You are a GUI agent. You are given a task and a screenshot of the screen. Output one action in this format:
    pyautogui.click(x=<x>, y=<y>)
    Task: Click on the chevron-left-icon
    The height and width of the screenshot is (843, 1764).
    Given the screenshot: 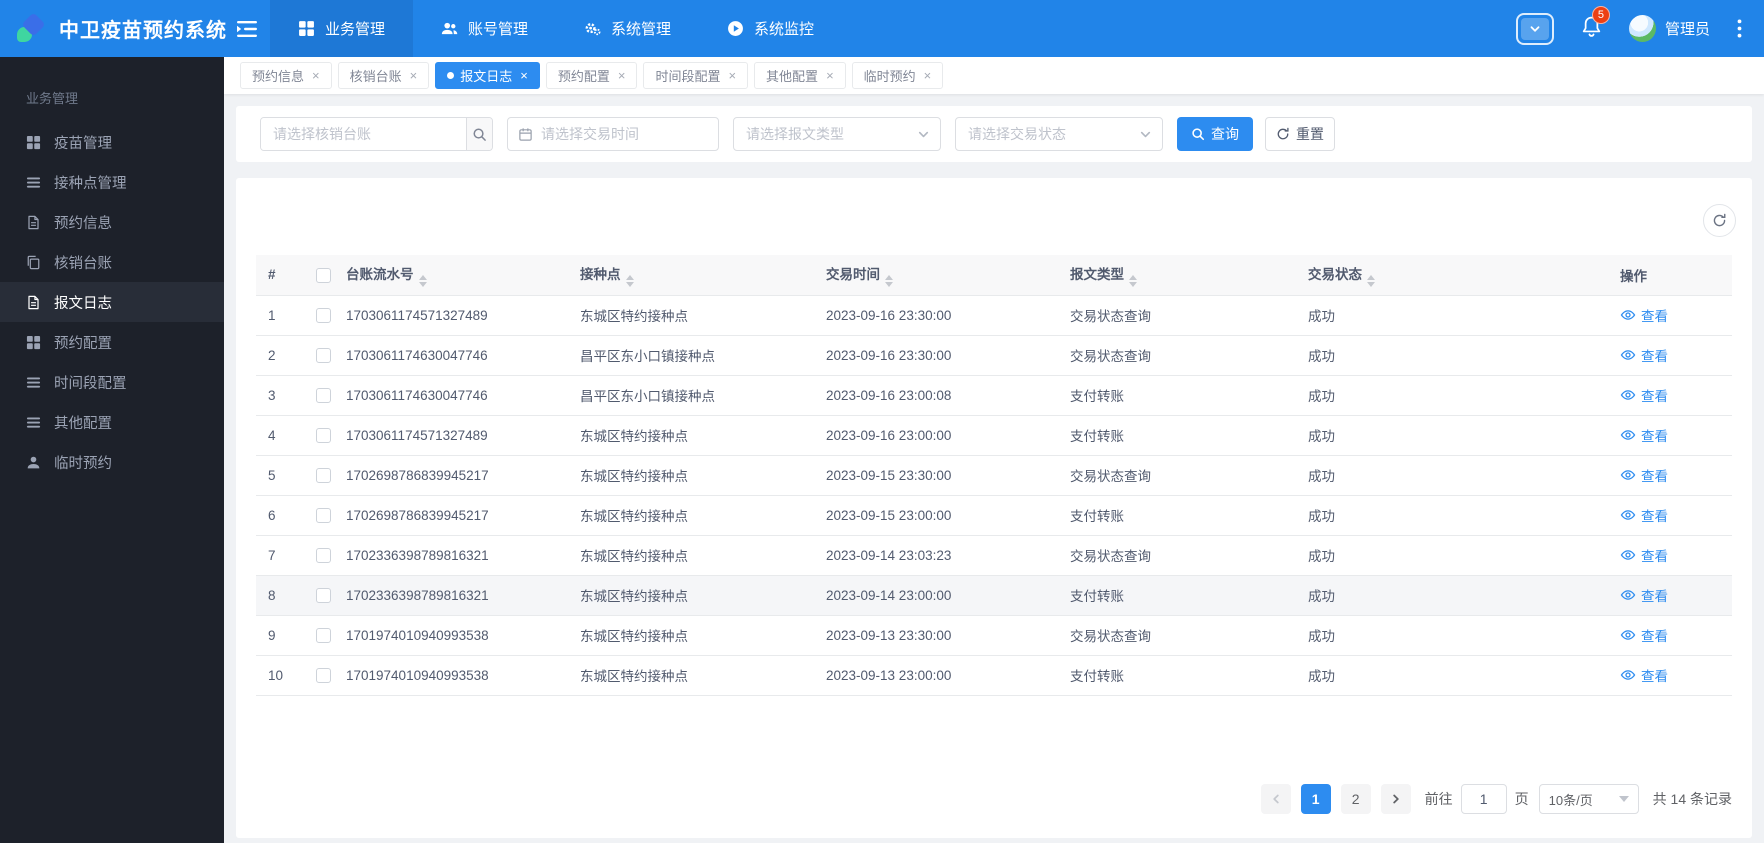 What is the action you would take?
    pyautogui.click(x=1276, y=799)
    